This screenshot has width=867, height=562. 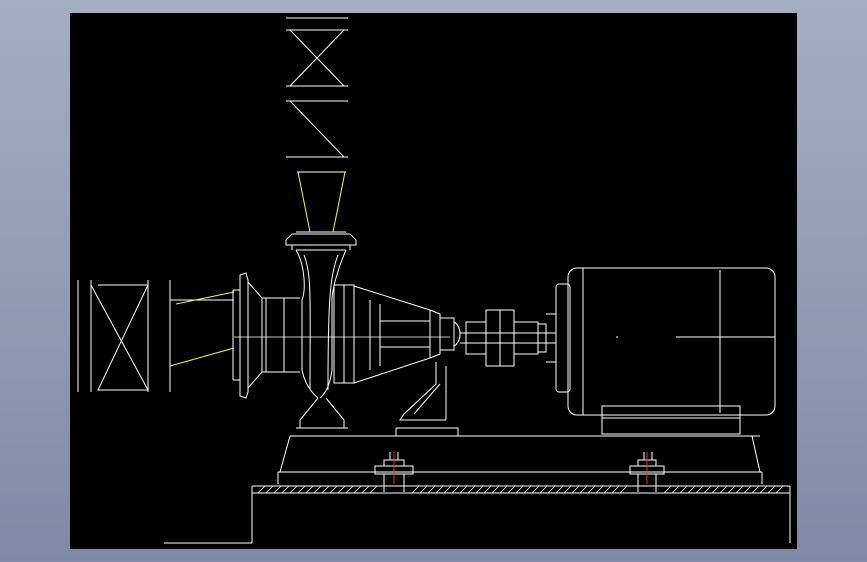 What do you see at coordinates (321, 240) in the screenshot?
I see `pump-discharge-flange` at bounding box center [321, 240].